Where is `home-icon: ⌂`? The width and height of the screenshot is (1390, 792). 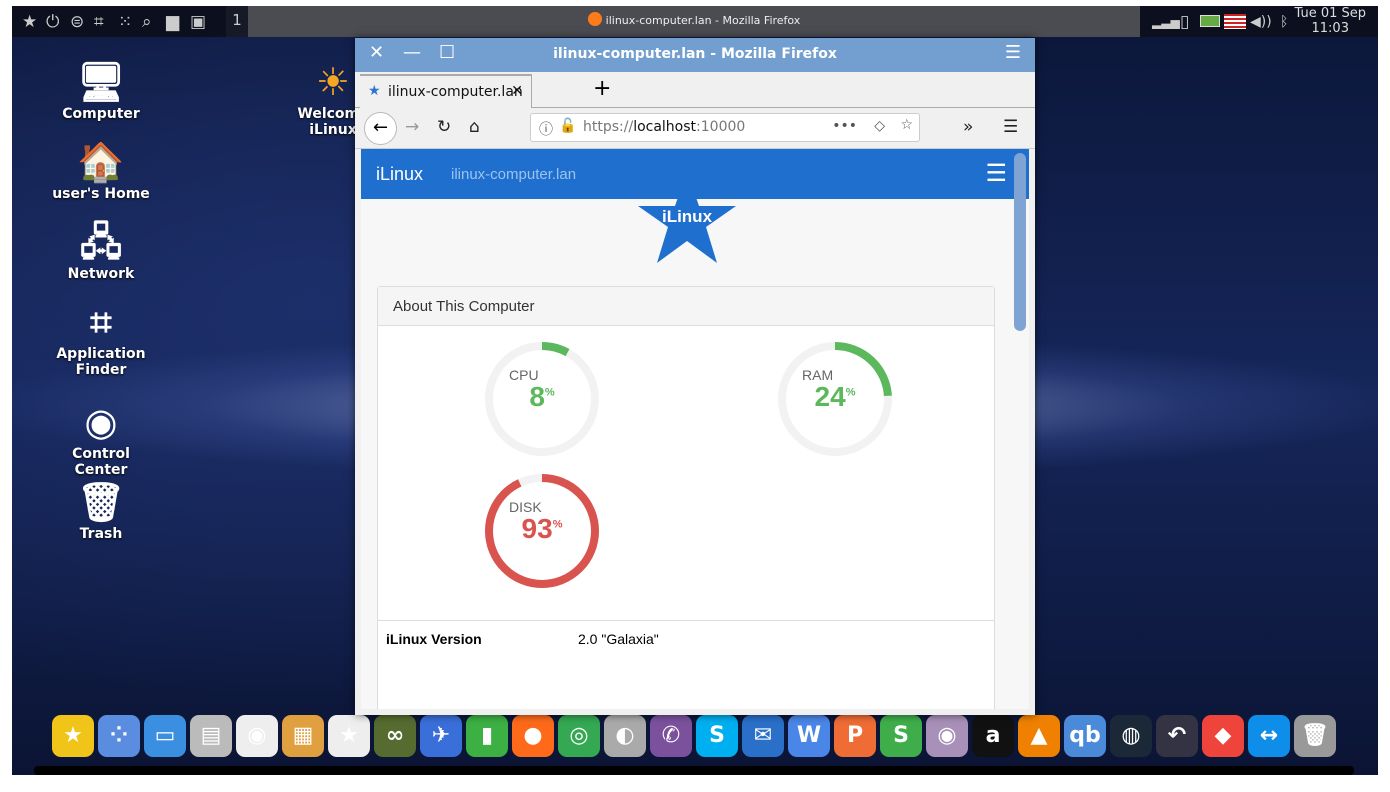 home-icon: ⌂ is located at coordinates (474, 127).